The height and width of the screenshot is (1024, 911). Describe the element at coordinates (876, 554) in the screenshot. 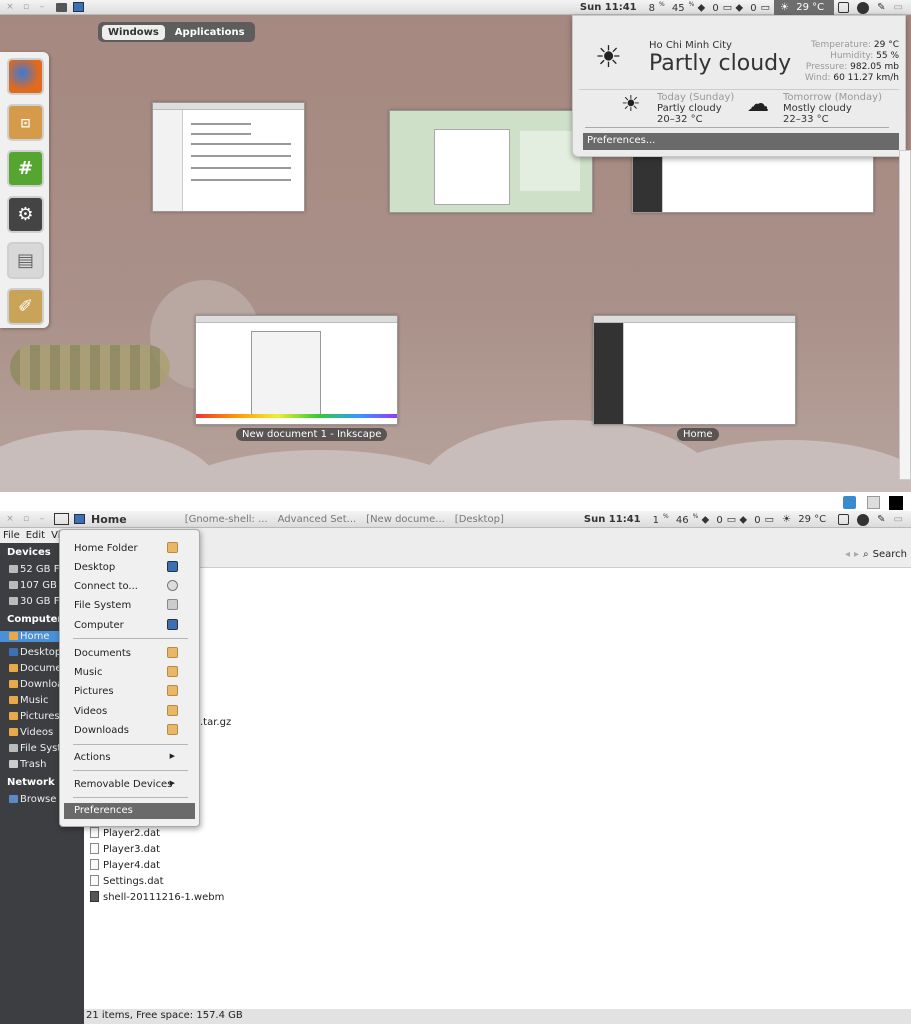

I see `search-button: ◂ ▸ ⌕ Search` at that location.